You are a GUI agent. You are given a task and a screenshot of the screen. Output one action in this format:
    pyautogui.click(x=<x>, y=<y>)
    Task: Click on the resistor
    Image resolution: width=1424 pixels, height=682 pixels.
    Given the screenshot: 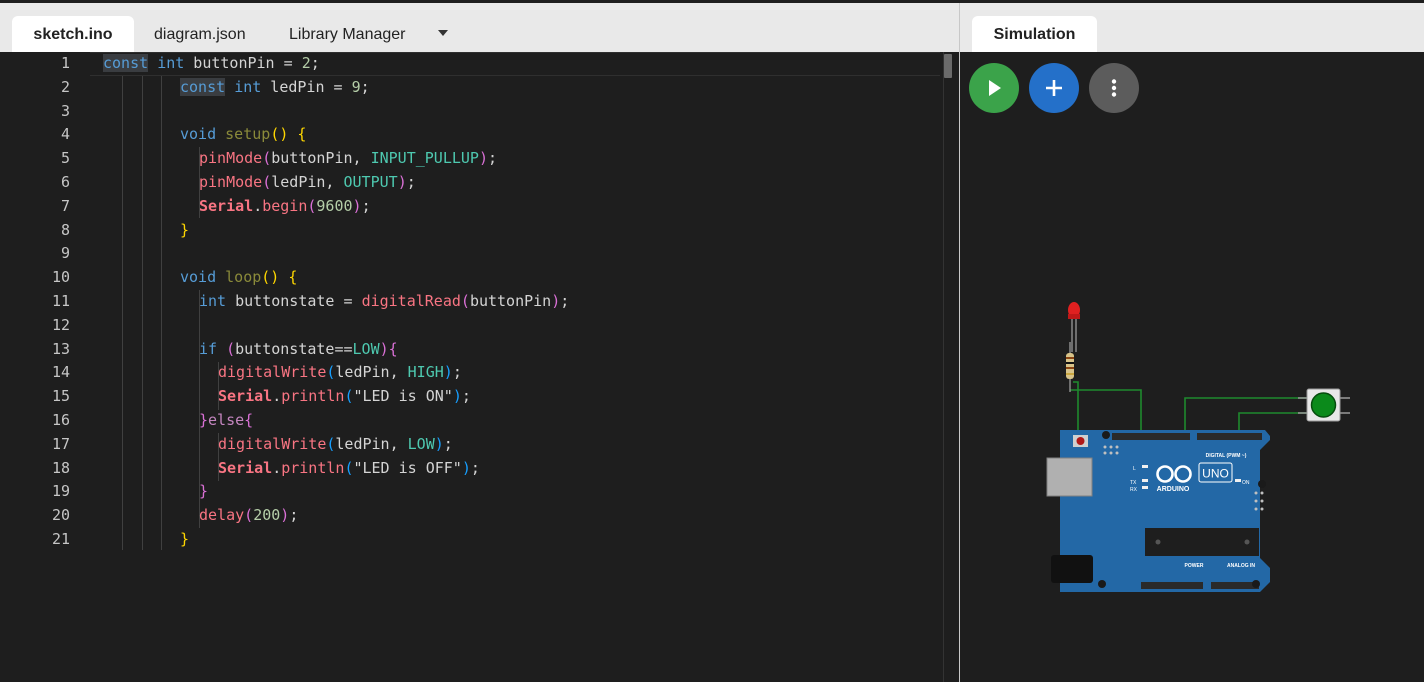 What is the action you would take?
    pyautogui.click(x=1070, y=367)
    